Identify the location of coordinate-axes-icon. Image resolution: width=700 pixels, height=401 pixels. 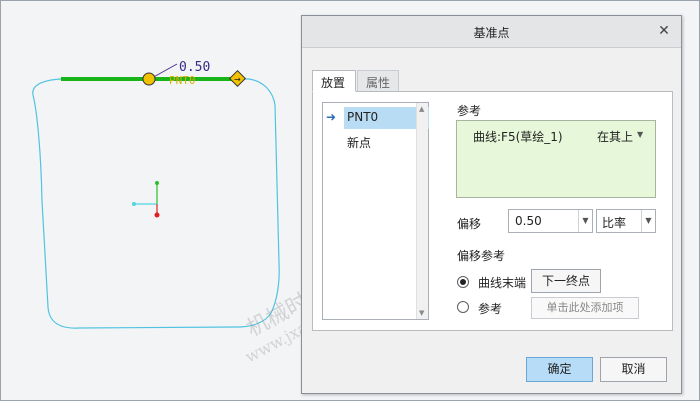
(146, 199).